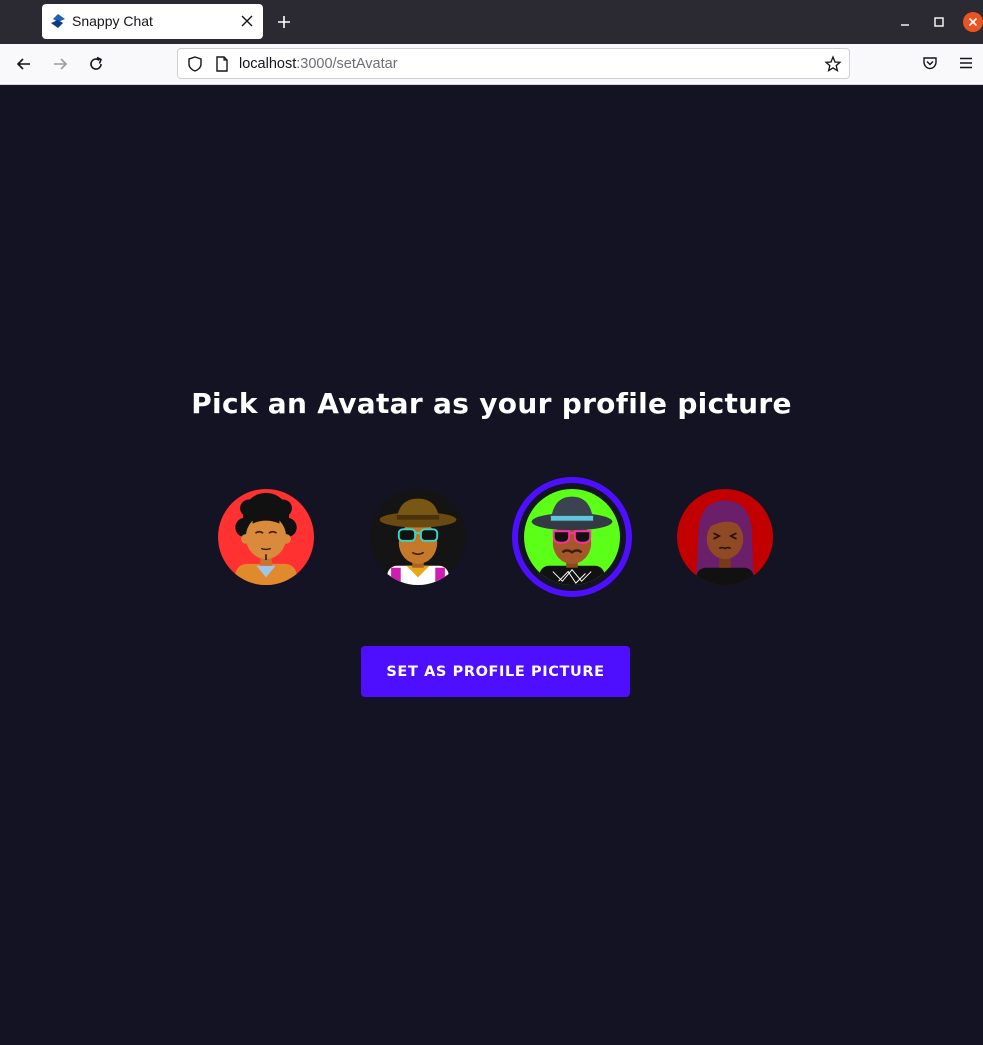 This screenshot has height=1045, width=983. I want to click on browser-titlebar: Snappy Chat, so click(491, 22).